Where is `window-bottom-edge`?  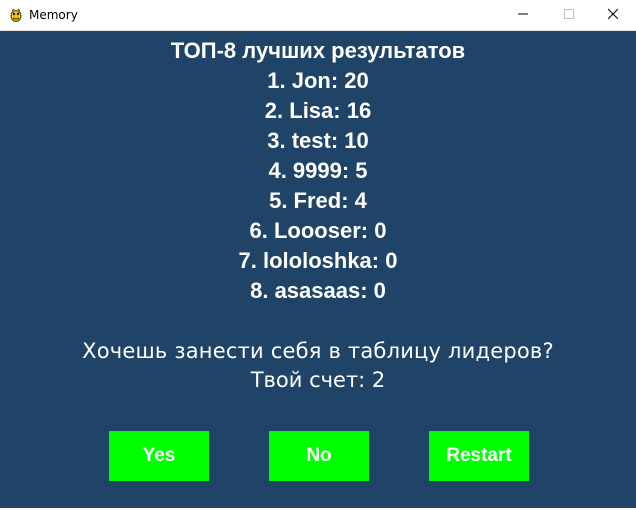 window-bottom-edge is located at coordinates (318, 510).